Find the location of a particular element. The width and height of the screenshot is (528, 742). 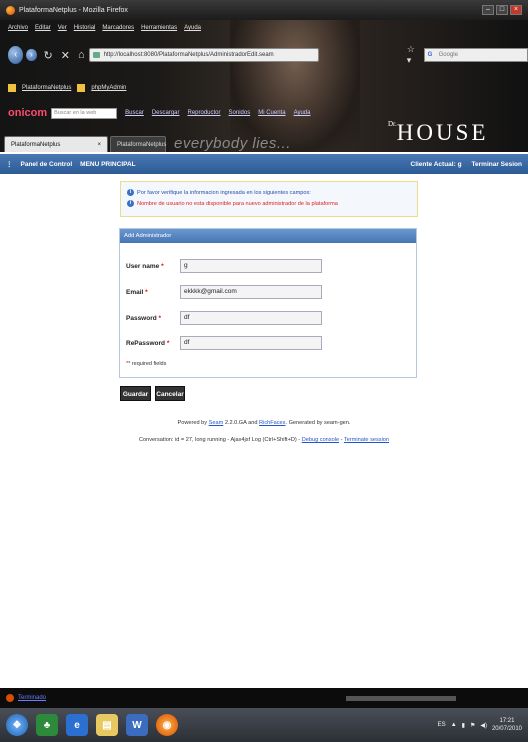

search-engine-input: Google is located at coordinates (475, 55).